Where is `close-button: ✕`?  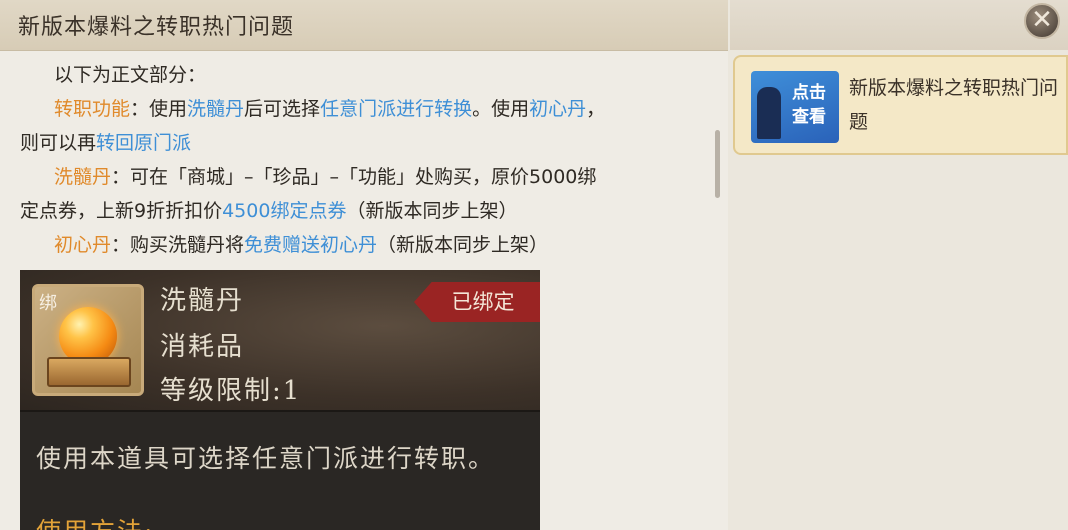 close-button: ✕ is located at coordinates (1042, 21).